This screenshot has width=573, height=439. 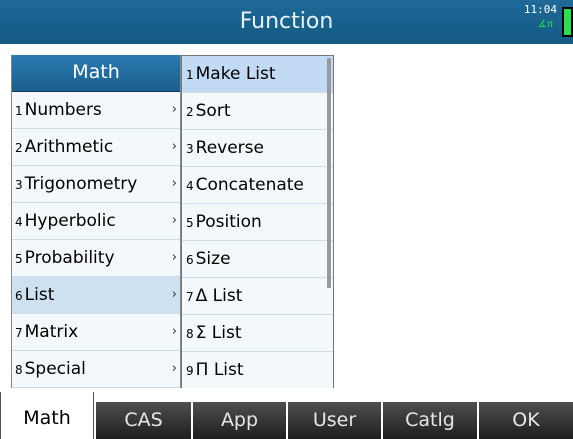 I want to click on submenu-item-size: 6 Size, so click(x=257, y=259).